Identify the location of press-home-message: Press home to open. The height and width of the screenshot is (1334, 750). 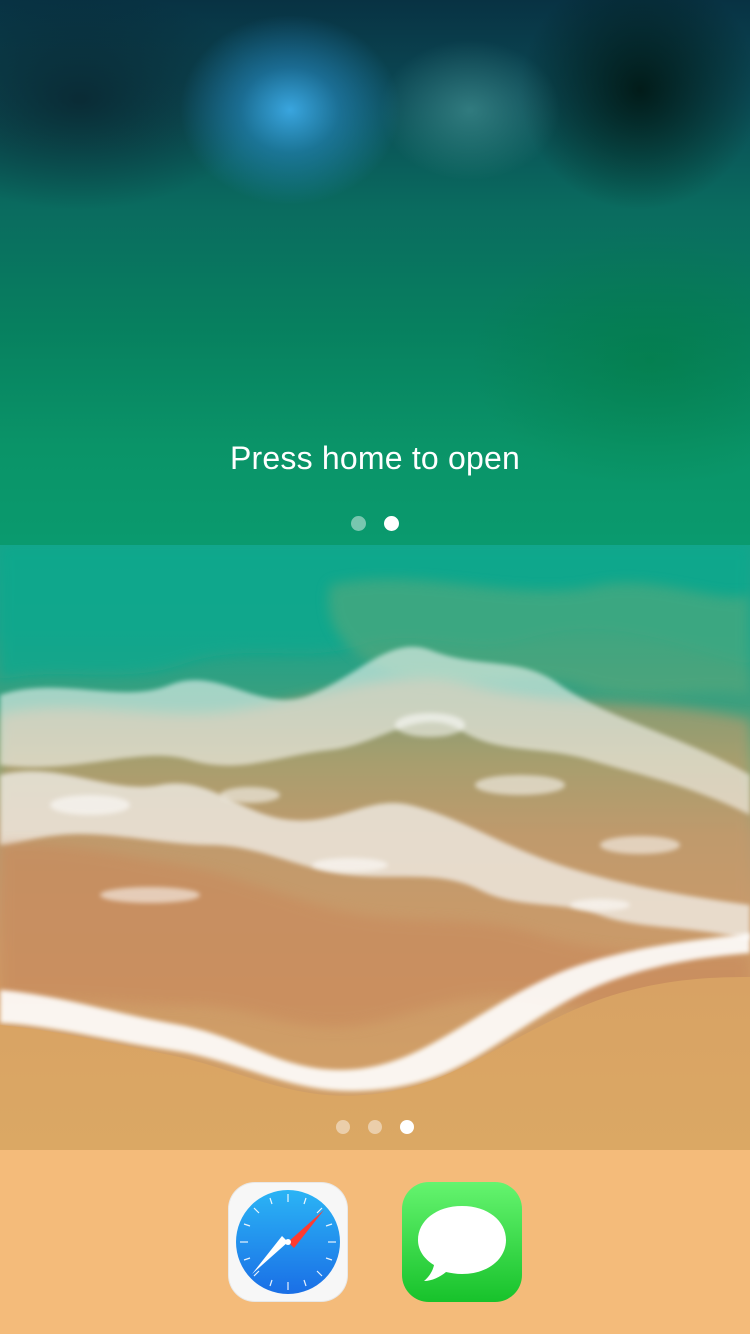
(375, 458).